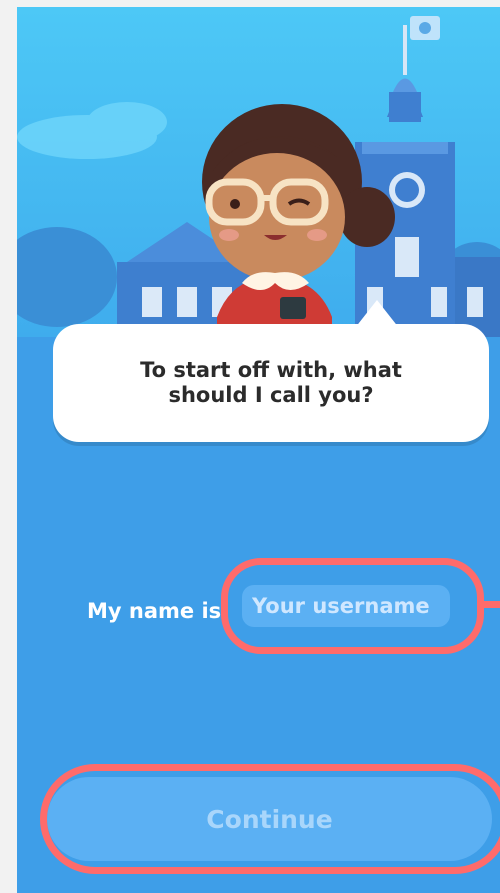  What do you see at coordinates (352, 606) in the screenshot?
I see `username-highlight-ring` at bounding box center [352, 606].